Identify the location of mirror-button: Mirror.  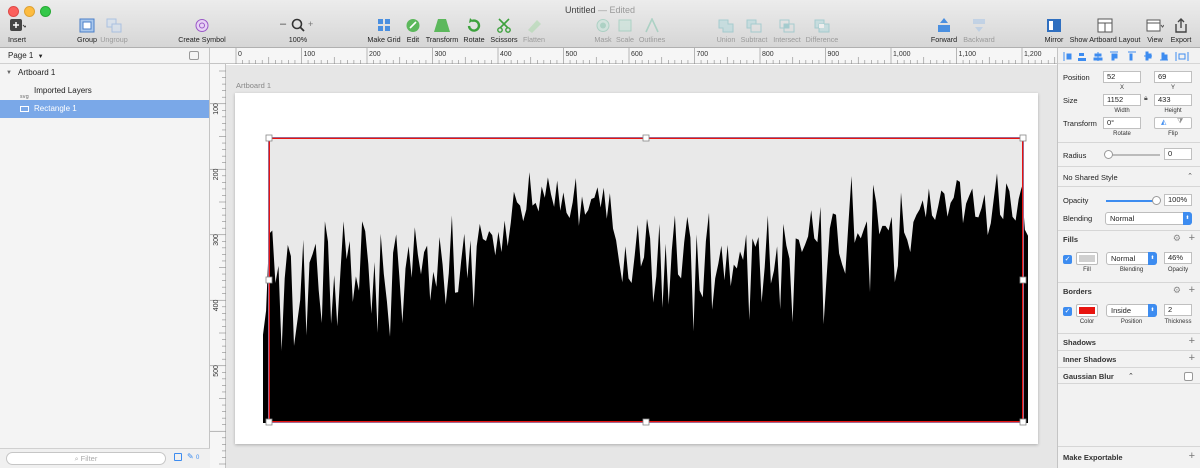
(1054, 32).